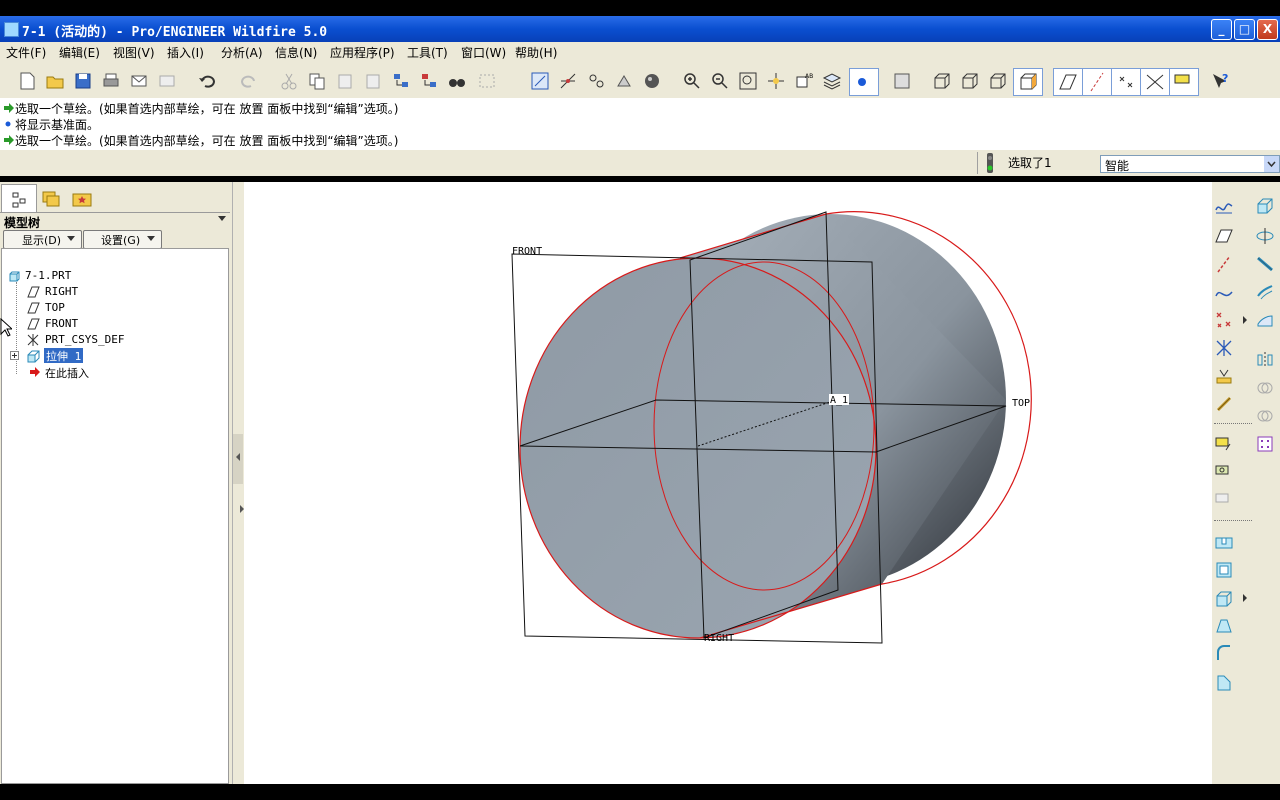 This screenshot has height=800, width=1280. Describe the element at coordinates (942, 81) in the screenshot. I see `wireframe-icon` at that location.